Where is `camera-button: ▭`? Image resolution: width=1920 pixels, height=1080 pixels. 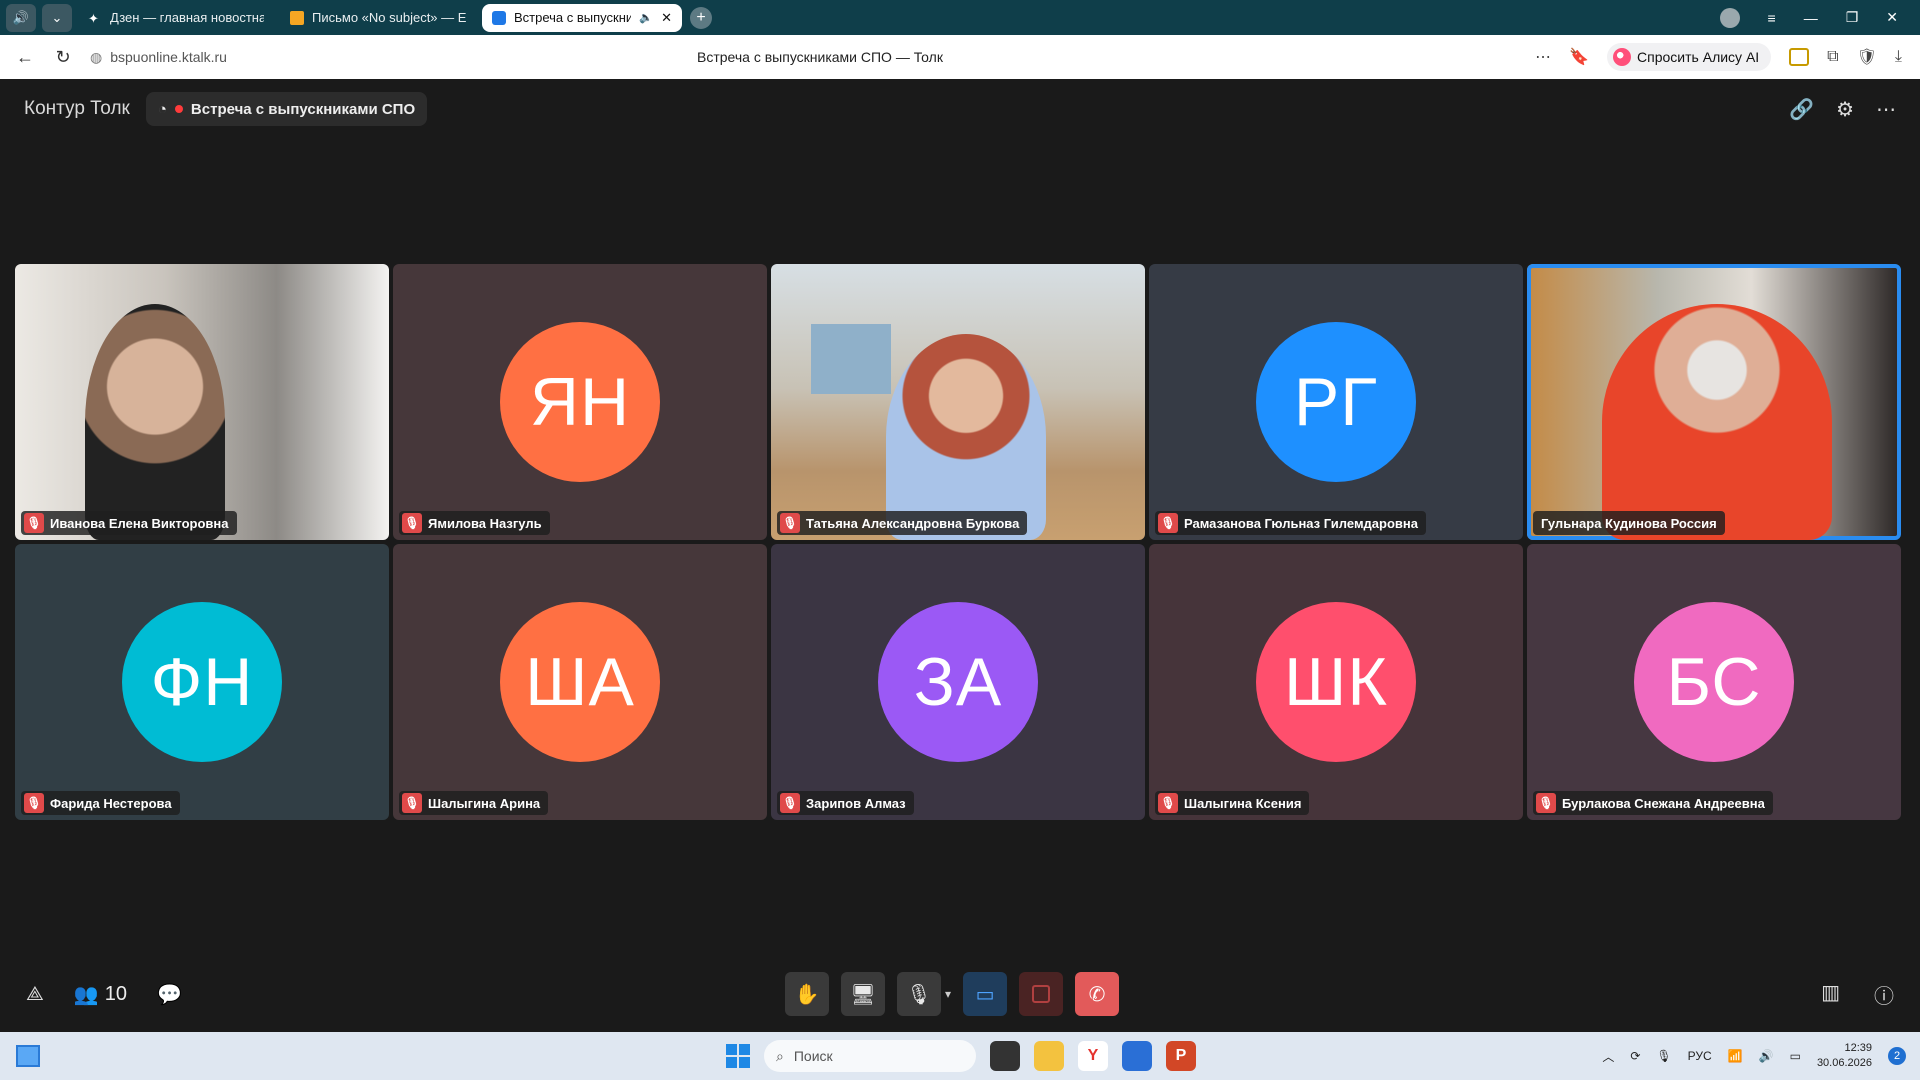 camera-button: ▭ is located at coordinates (985, 994).